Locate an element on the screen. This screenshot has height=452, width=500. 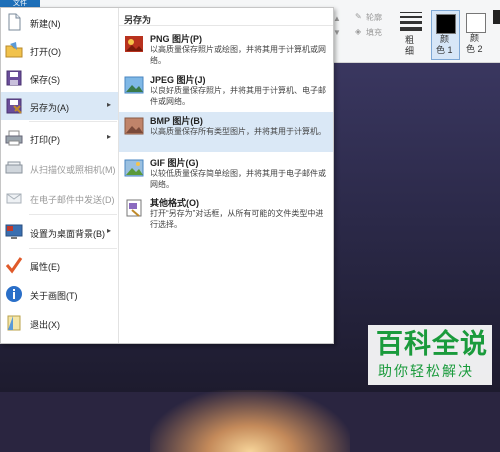
printer-icon is located at coordinates (14, 138).